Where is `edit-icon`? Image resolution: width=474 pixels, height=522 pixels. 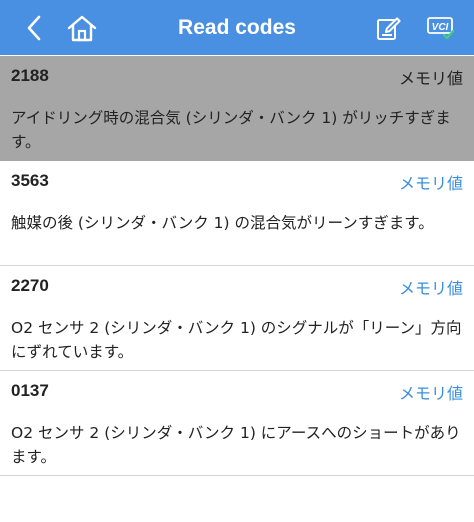 edit-icon is located at coordinates (389, 28).